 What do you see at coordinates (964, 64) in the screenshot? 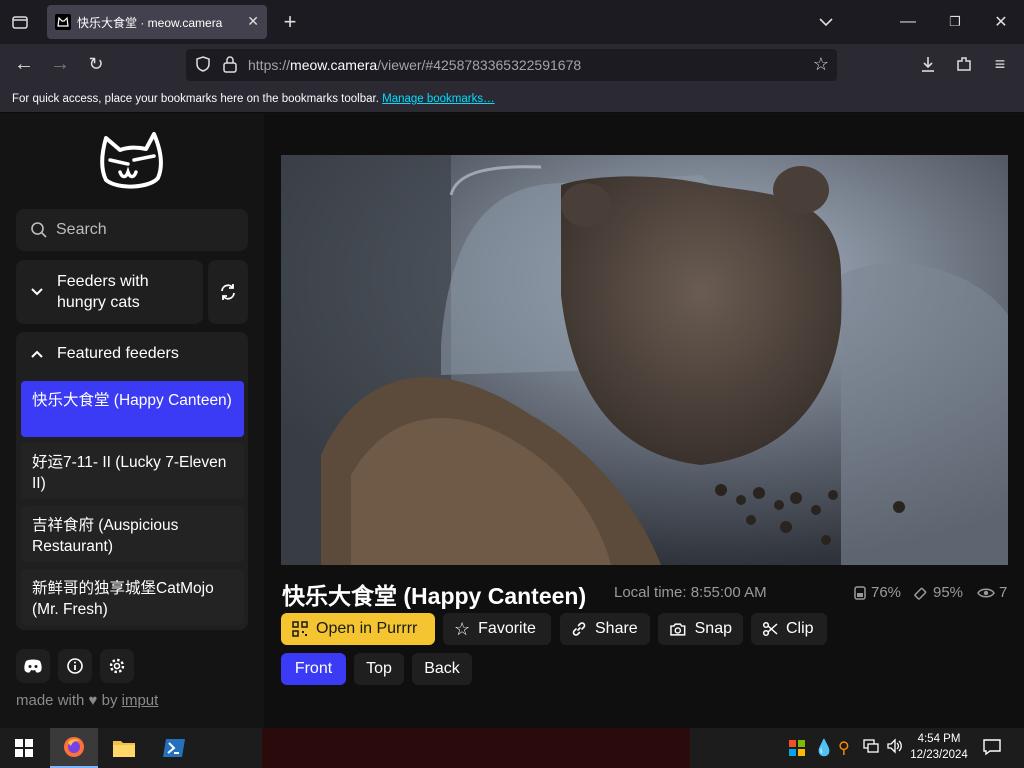
I see `extensions-icon` at bounding box center [964, 64].